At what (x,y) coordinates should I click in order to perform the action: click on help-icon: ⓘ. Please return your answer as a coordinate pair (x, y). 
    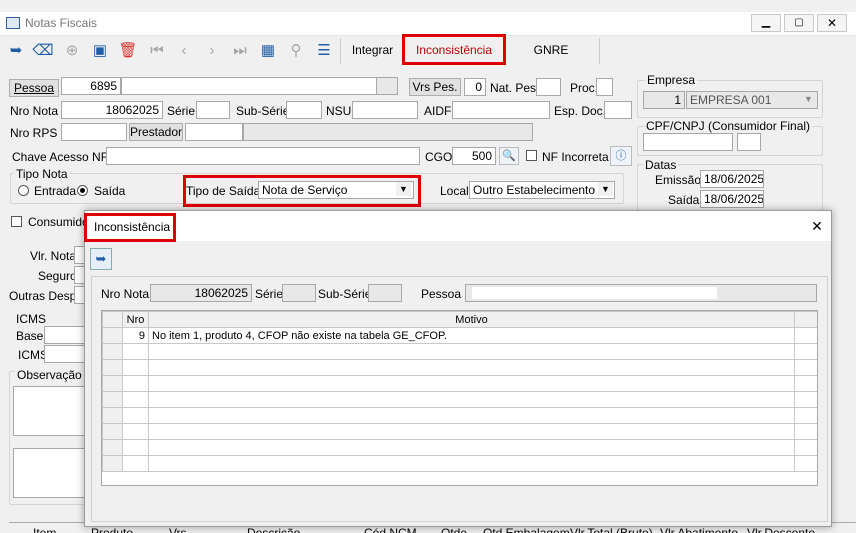
    Looking at the image, I should click on (621, 156).